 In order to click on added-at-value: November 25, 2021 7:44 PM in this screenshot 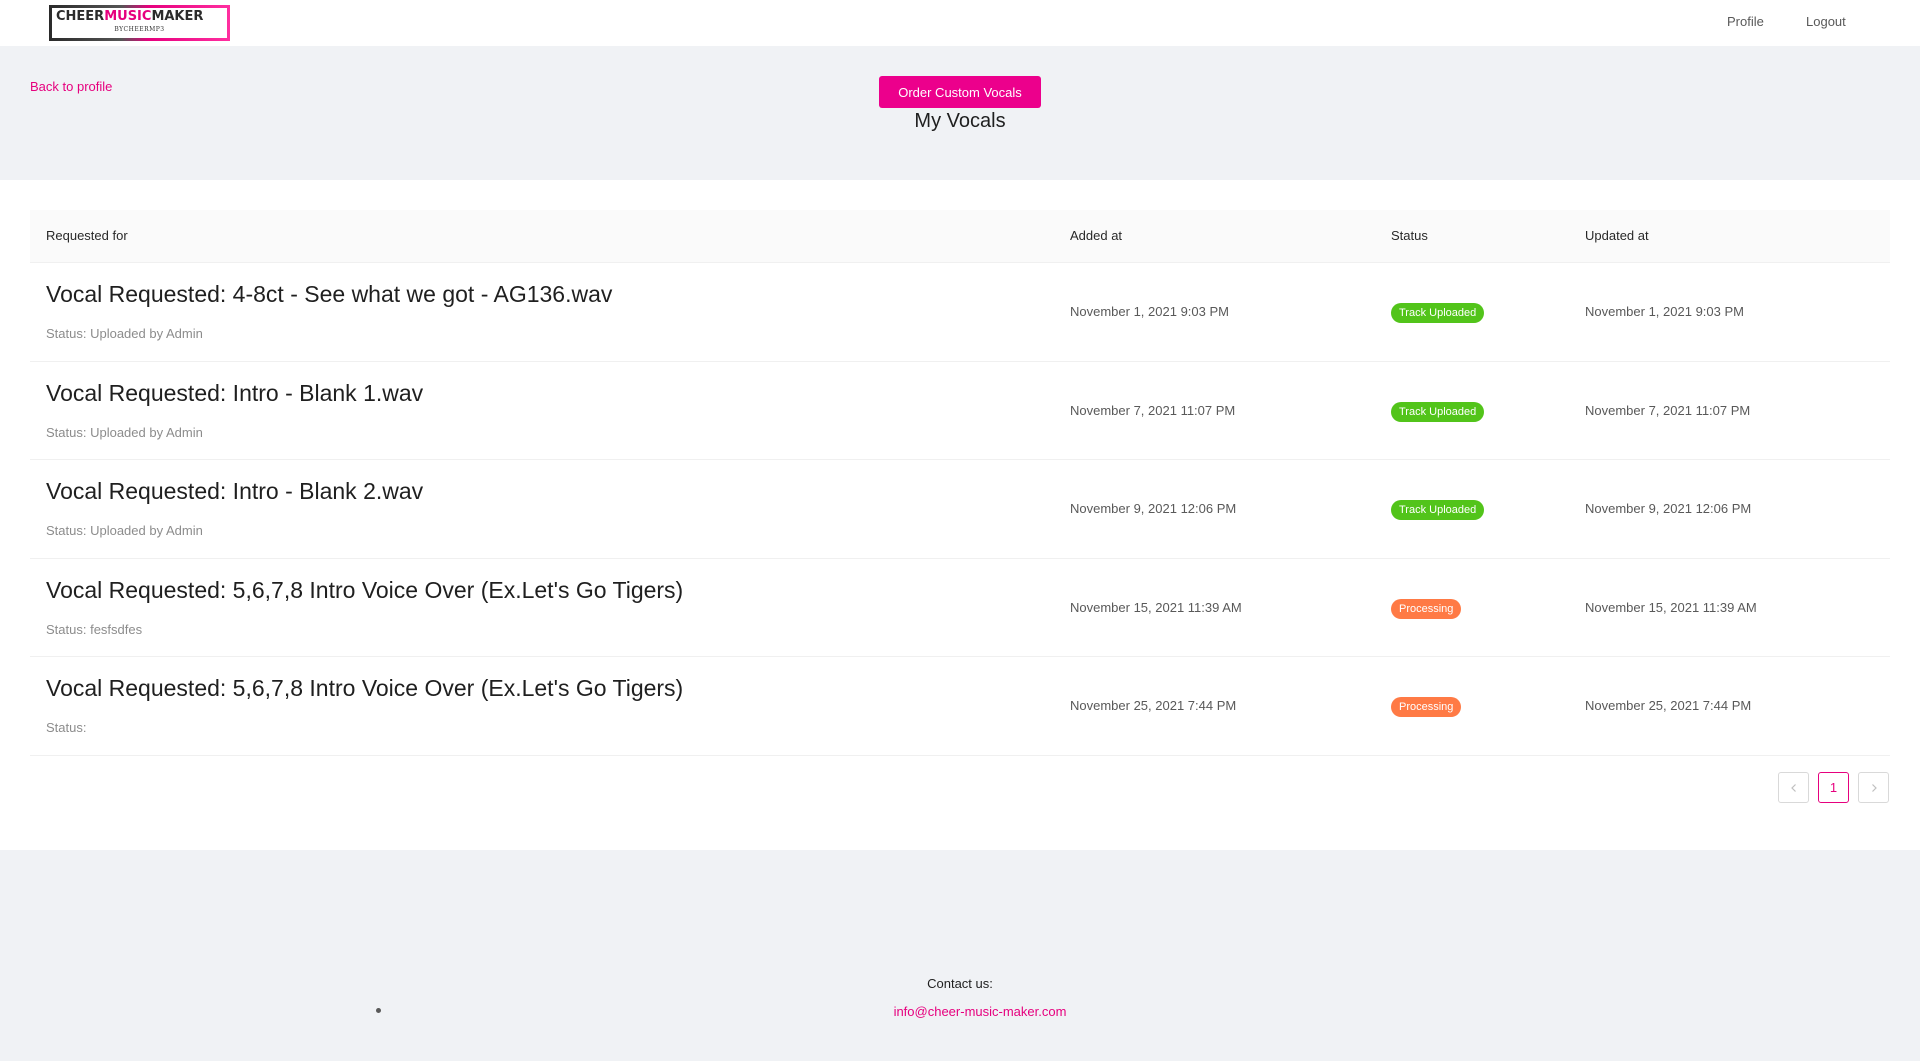, I will do `click(1153, 705)`.